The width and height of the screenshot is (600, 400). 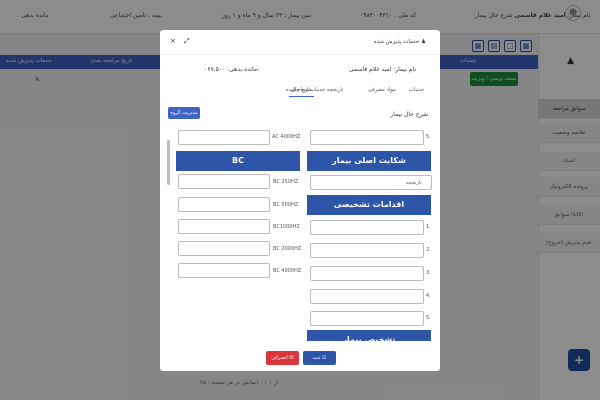 What do you see at coordinates (238, 161) in the screenshot?
I see `bc-header: BC` at bounding box center [238, 161].